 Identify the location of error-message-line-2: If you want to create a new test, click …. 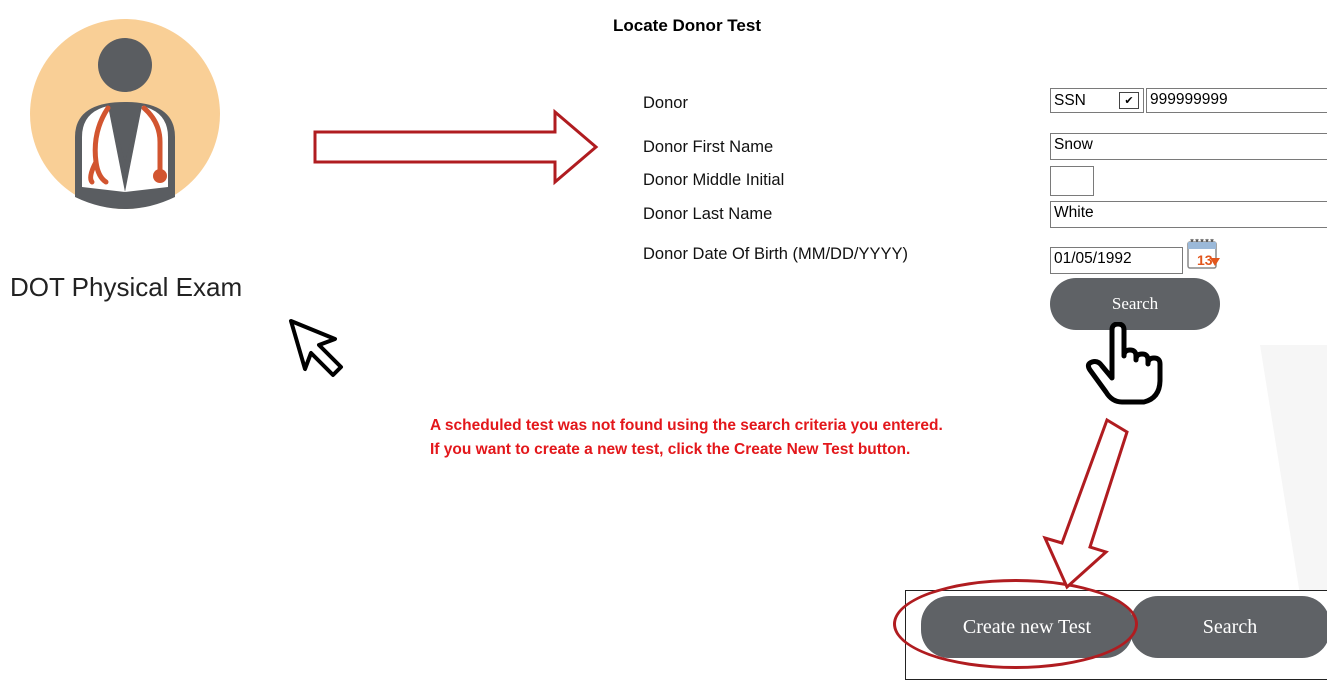
(670, 449).